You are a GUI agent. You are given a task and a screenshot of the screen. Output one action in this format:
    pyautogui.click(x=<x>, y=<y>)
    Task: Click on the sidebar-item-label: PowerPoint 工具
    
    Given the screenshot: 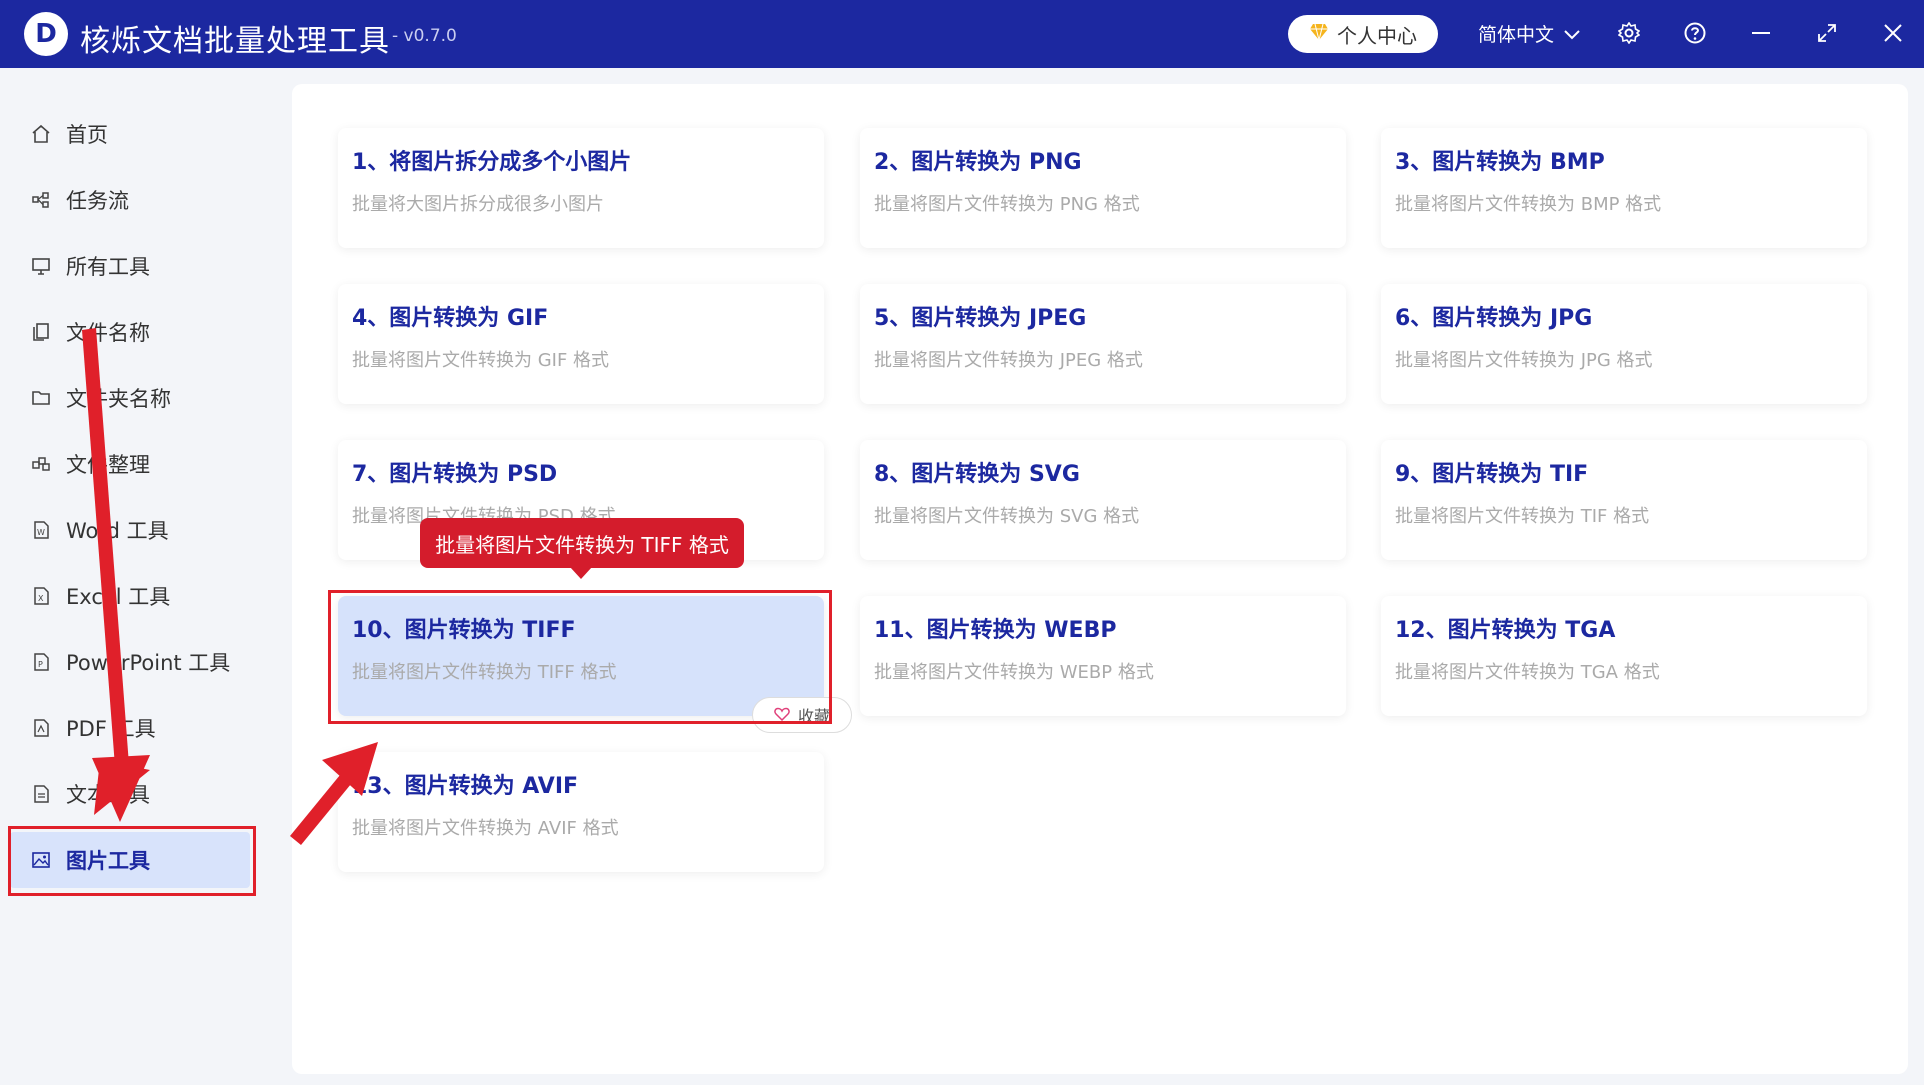 What is the action you would take?
    pyautogui.click(x=148, y=663)
    